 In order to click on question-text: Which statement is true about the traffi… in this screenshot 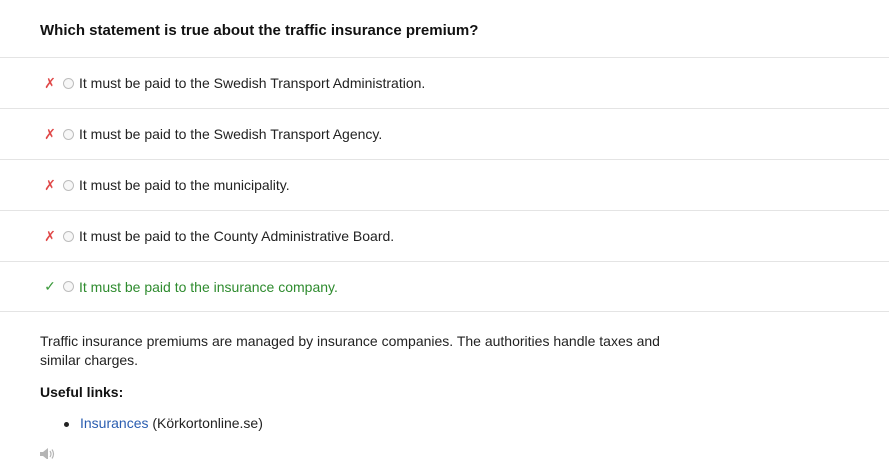, I will do `click(259, 30)`.